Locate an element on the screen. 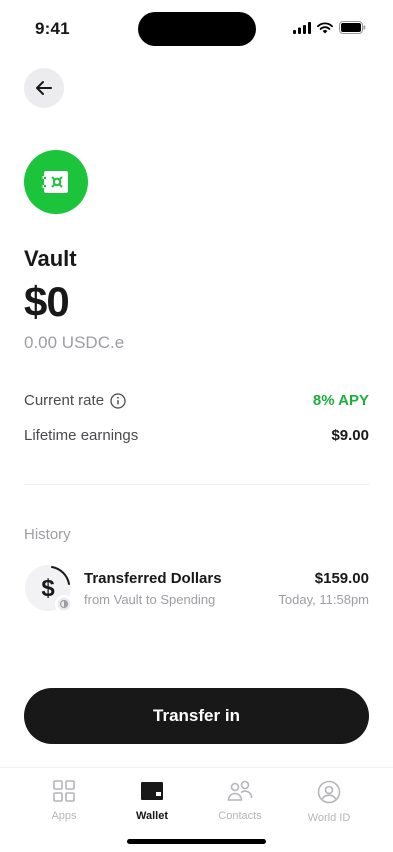 The image size is (393, 852). grid-icon is located at coordinates (64, 791).